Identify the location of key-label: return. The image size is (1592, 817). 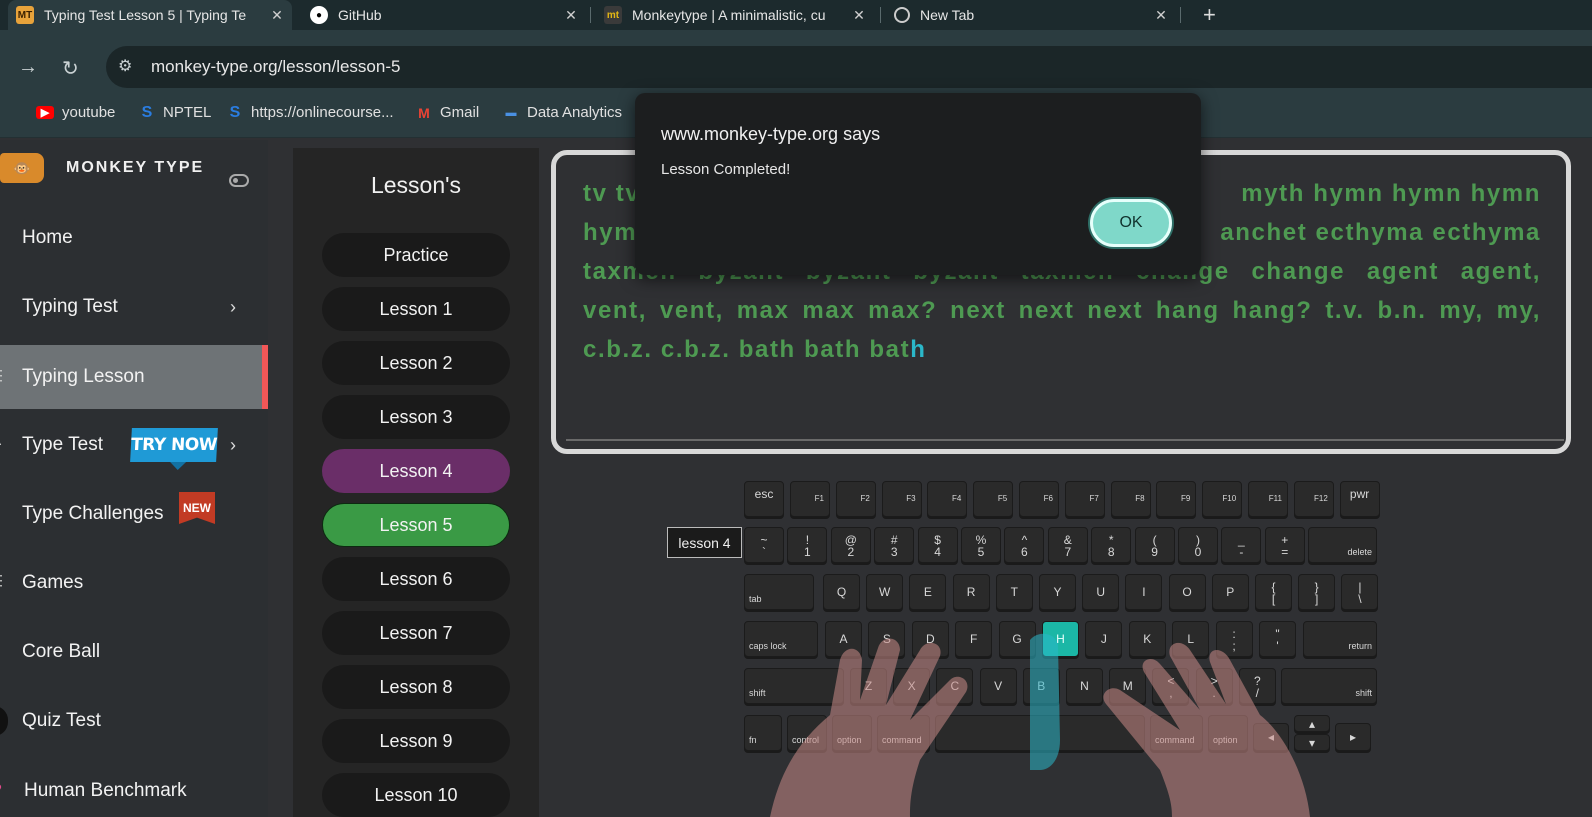
(1360, 646).